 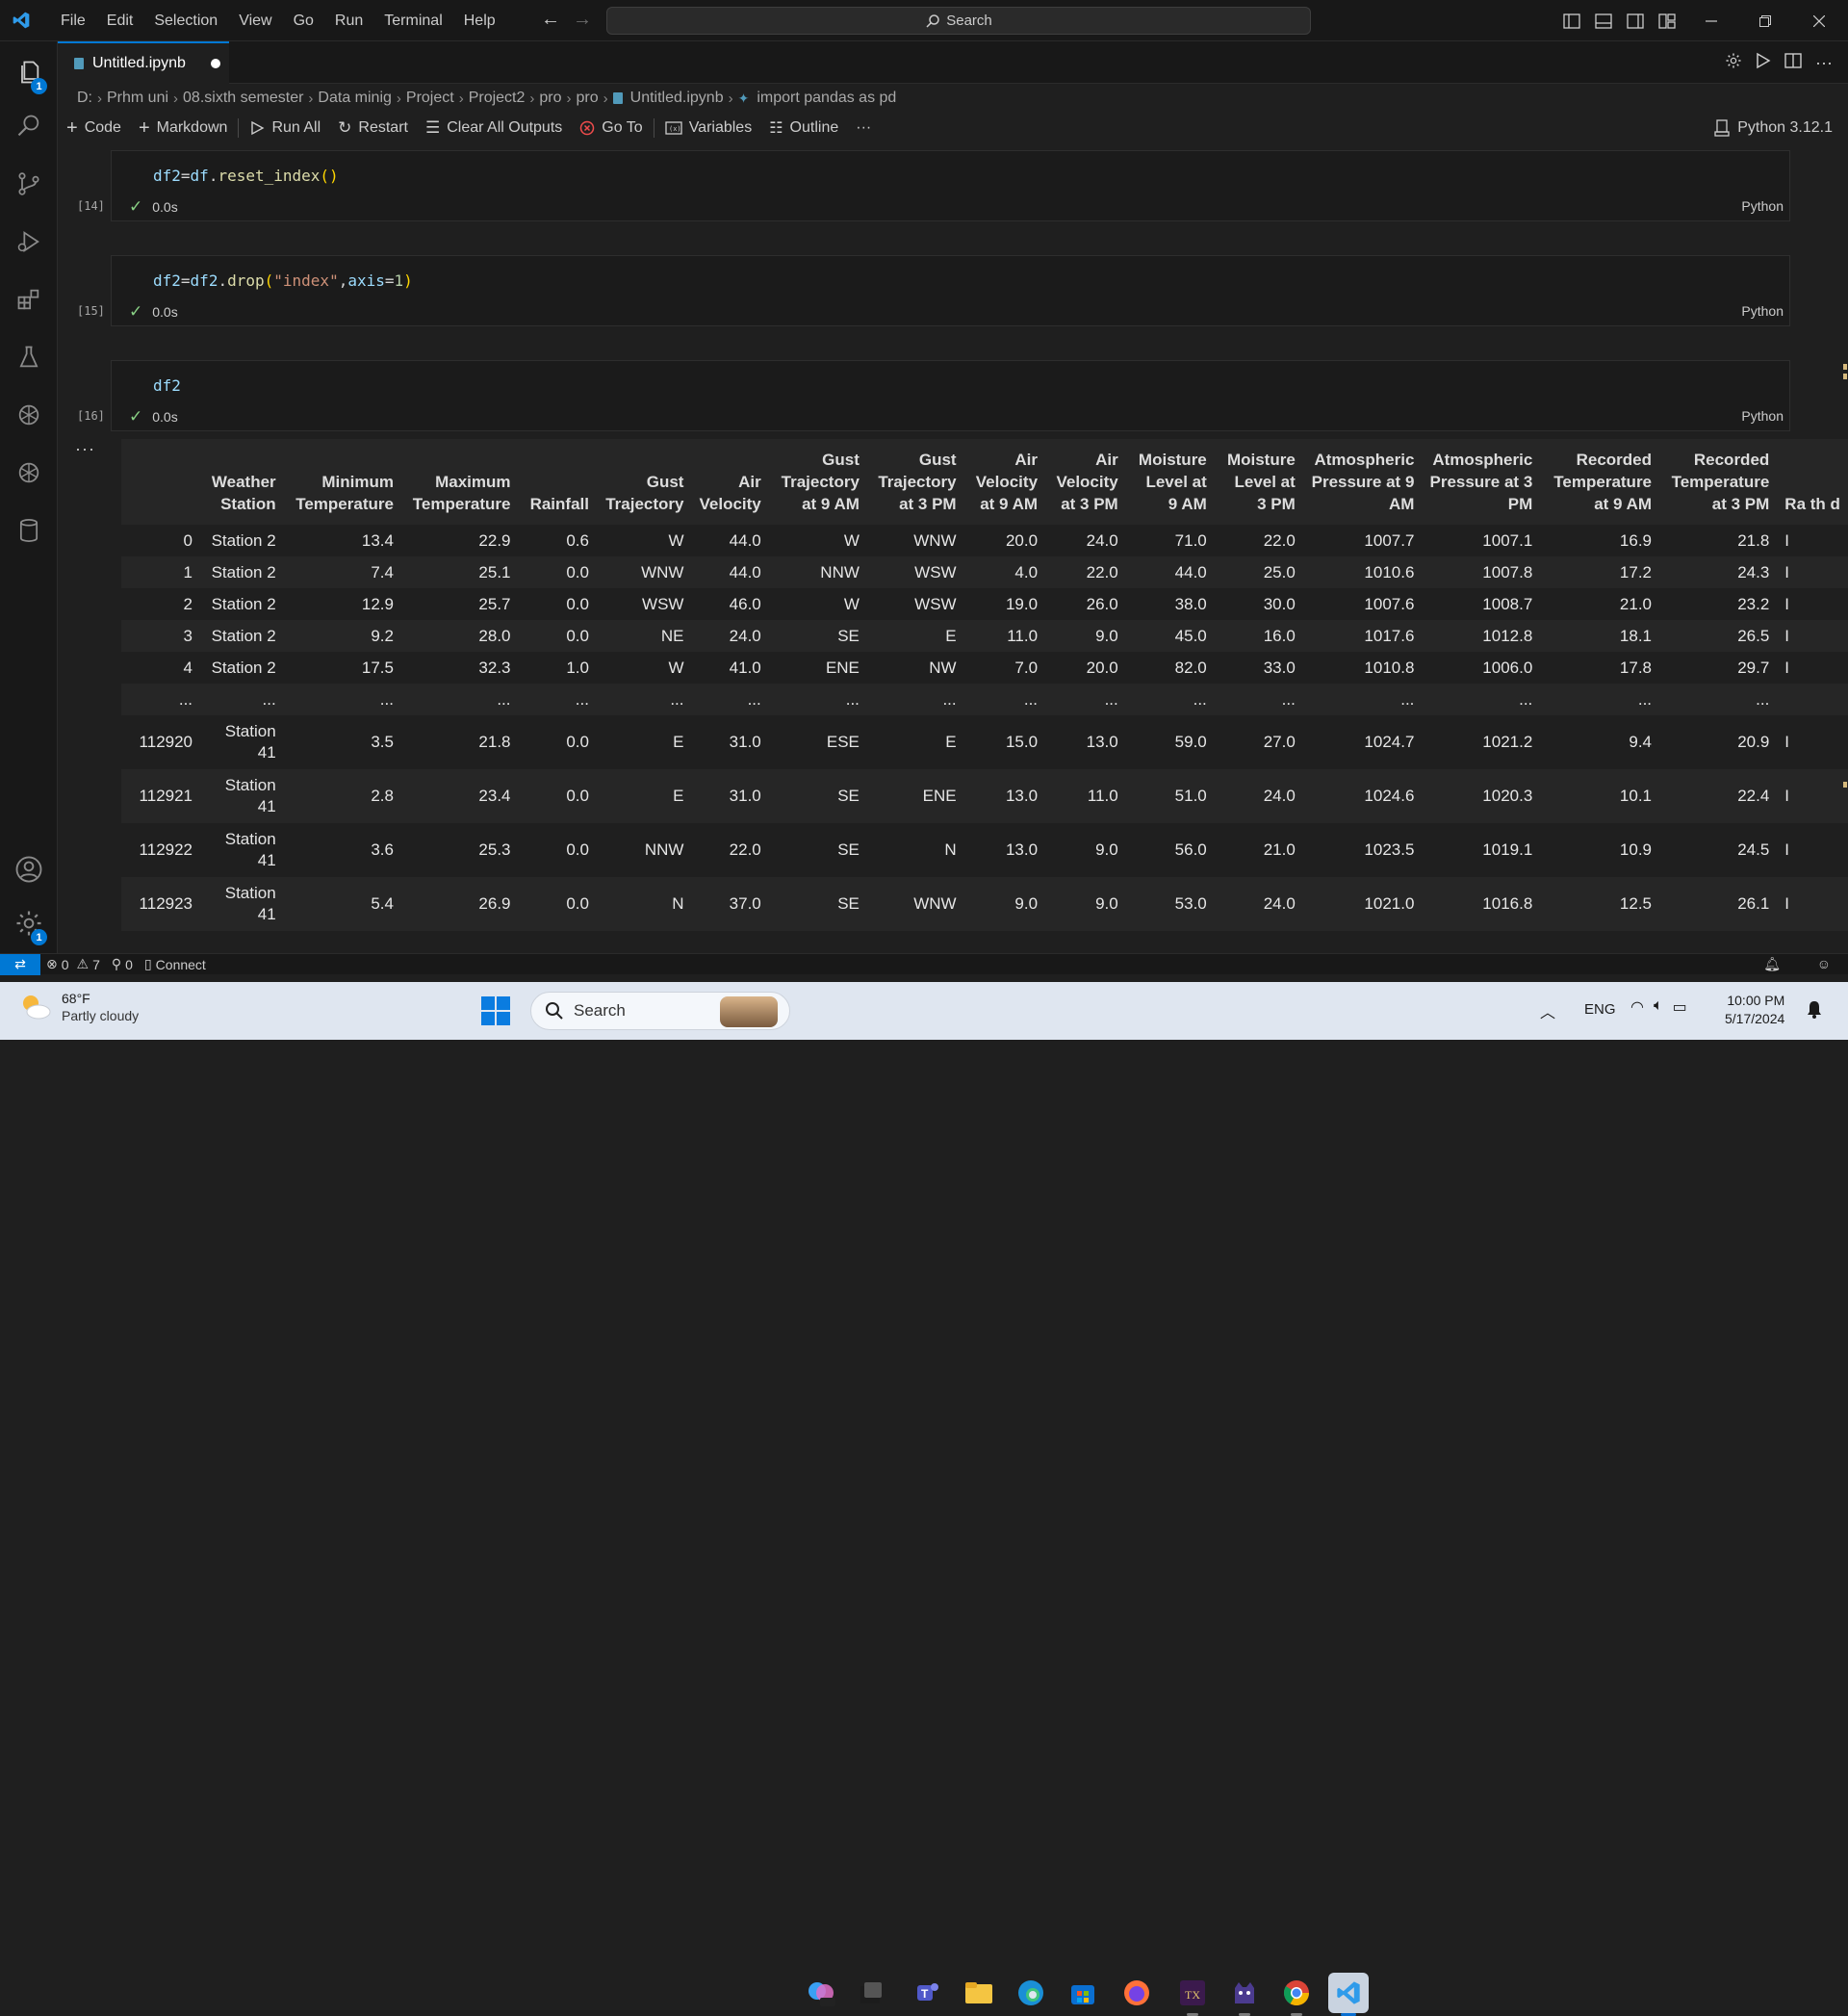 I want to click on code-token: "index", so click(x=306, y=281).